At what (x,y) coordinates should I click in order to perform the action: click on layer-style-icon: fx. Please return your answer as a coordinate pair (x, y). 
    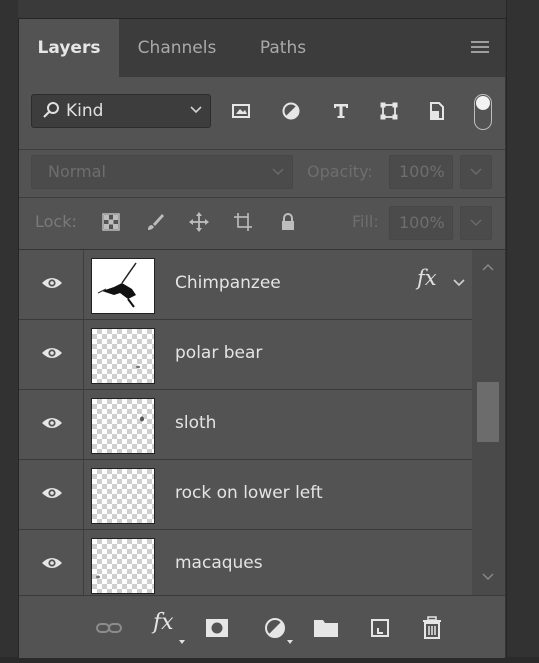
    Looking at the image, I should click on (163, 622).